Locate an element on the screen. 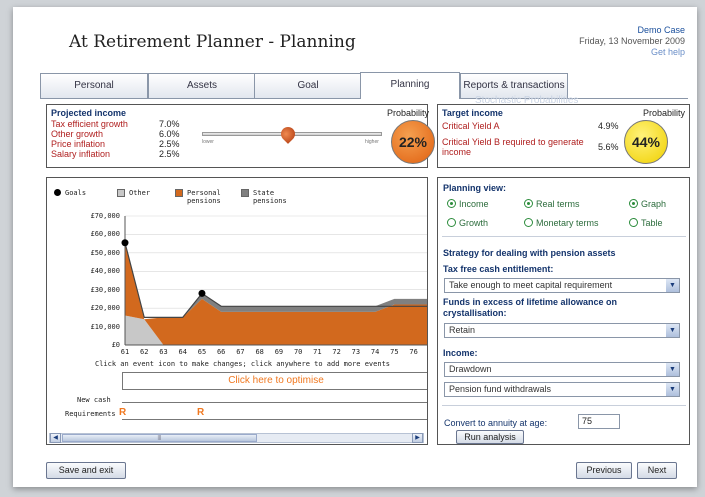 The height and width of the screenshot is (497, 705). row-value: 6.0% is located at coordinates (169, 134).